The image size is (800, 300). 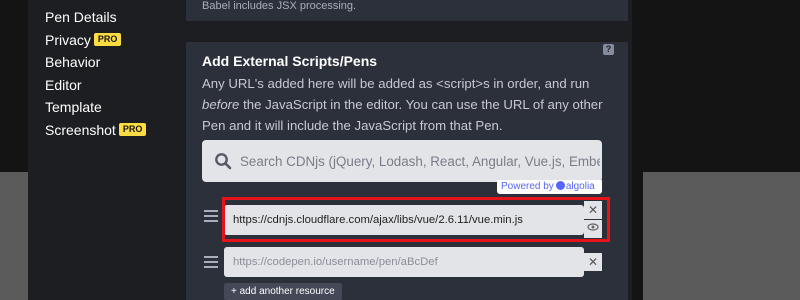 I want to click on algolia-icon, so click(x=560, y=185).